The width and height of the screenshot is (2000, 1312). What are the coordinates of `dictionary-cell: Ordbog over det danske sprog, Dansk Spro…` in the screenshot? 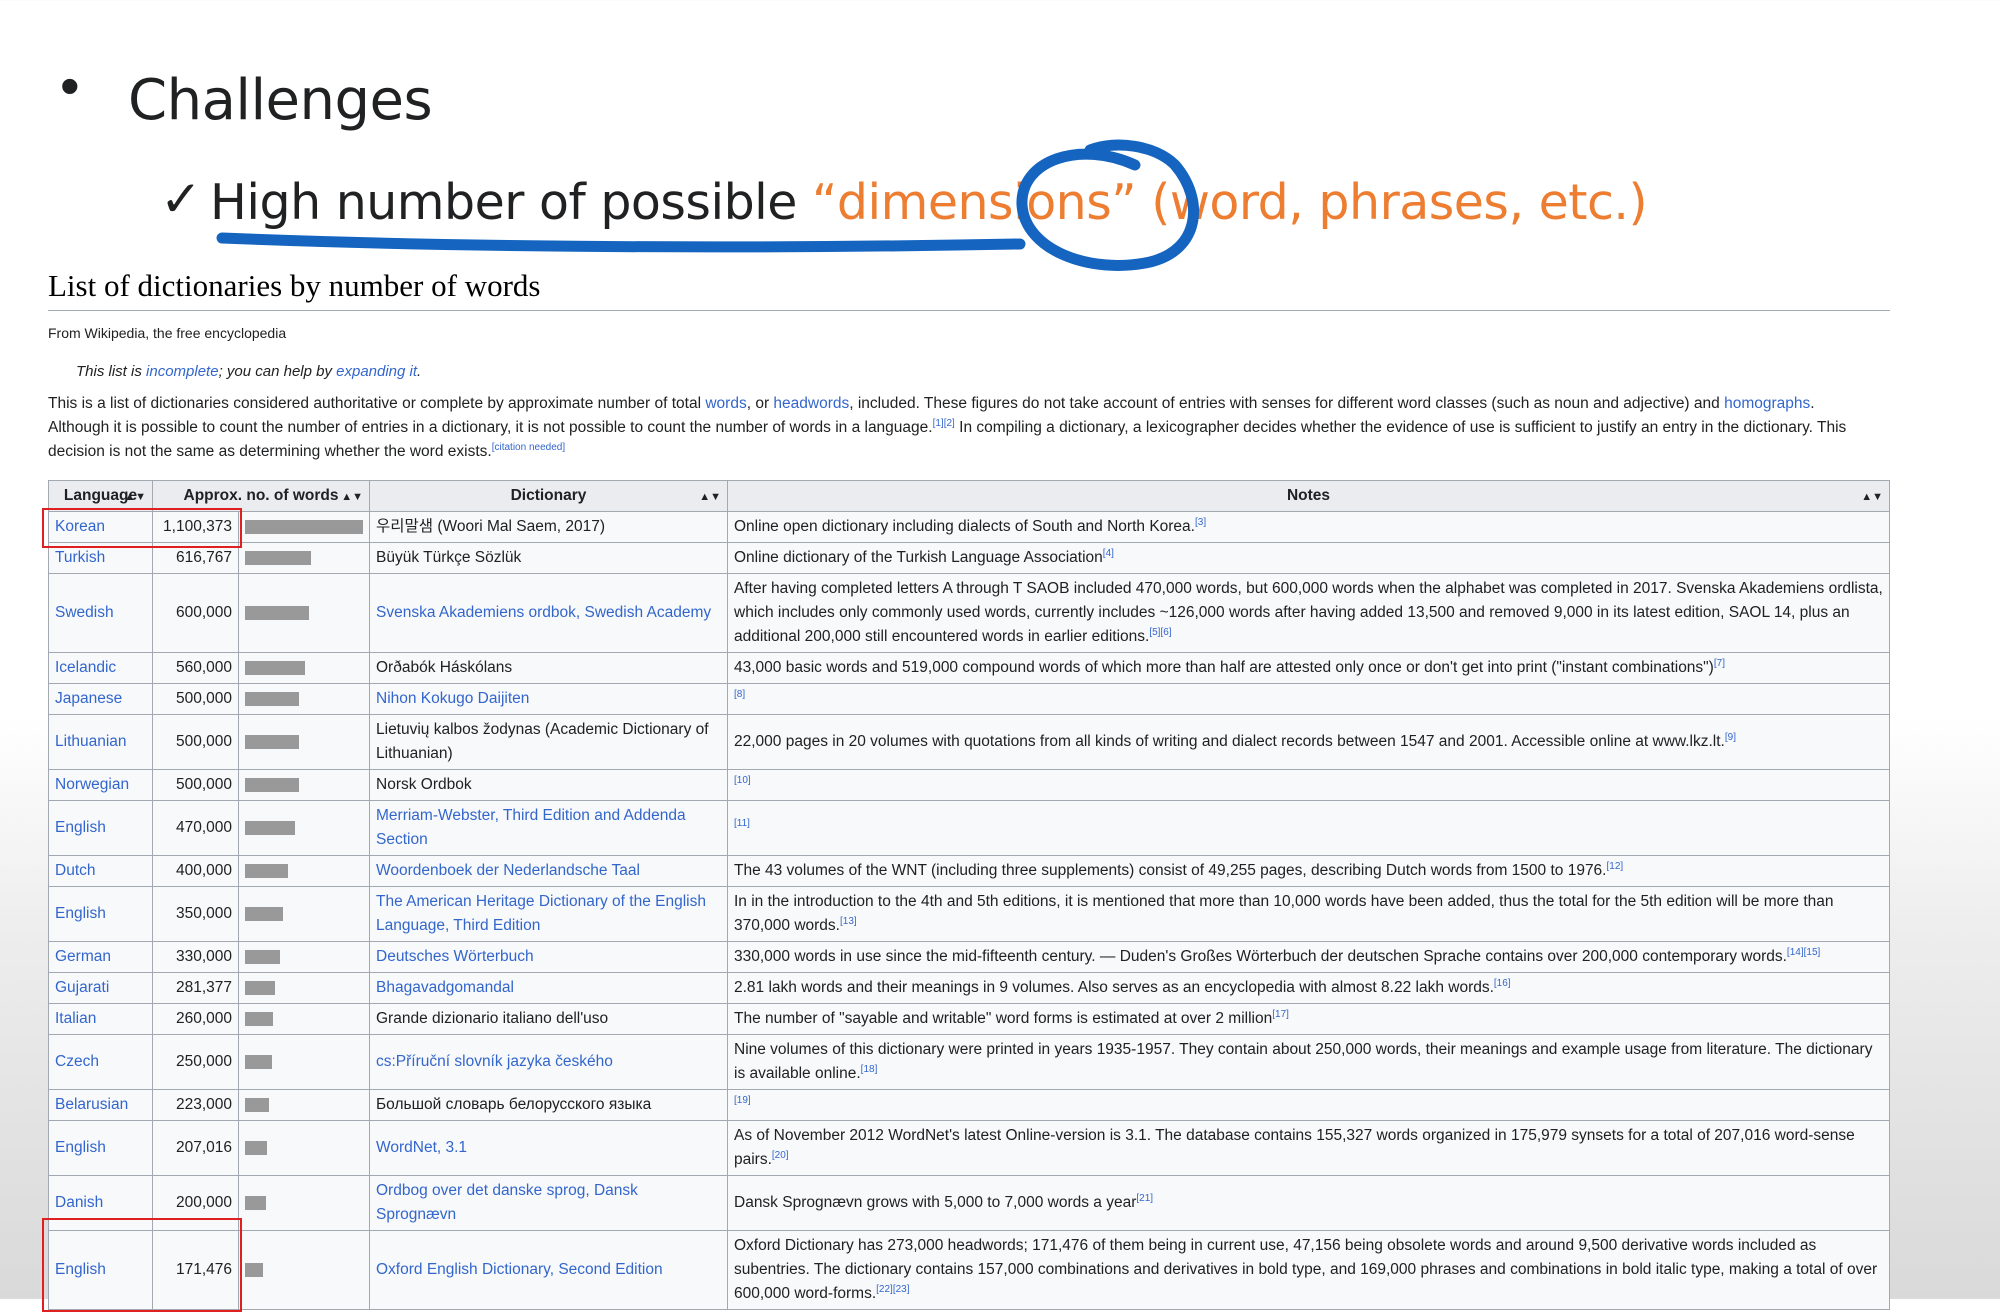 It's located at (548, 1203).